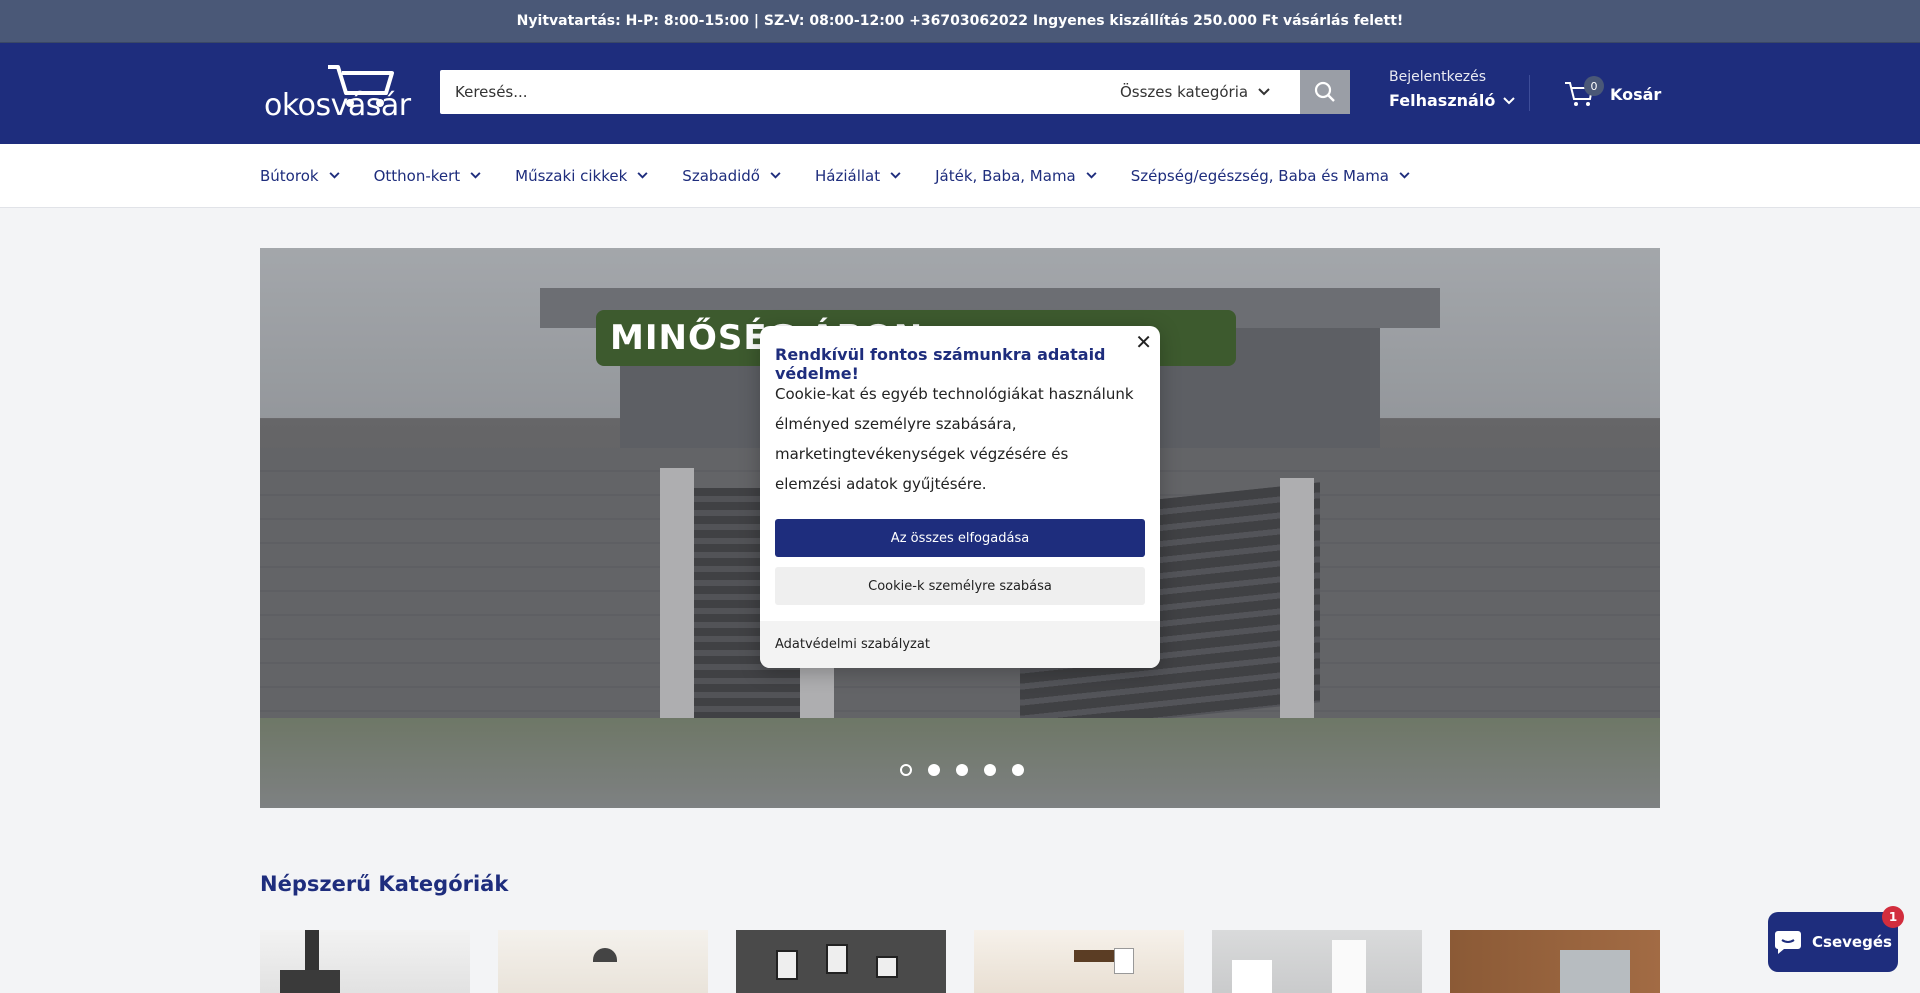 The height and width of the screenshot is (993, 1920). I want to click on cart-button: 0 Kosár, so click(1613, 91).